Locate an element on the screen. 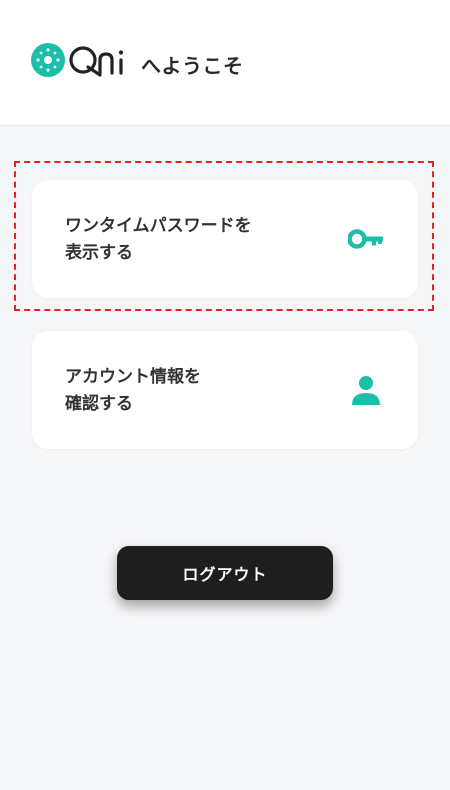  card-label-line1: アカウント情報を is located at coordinates (133, 377).